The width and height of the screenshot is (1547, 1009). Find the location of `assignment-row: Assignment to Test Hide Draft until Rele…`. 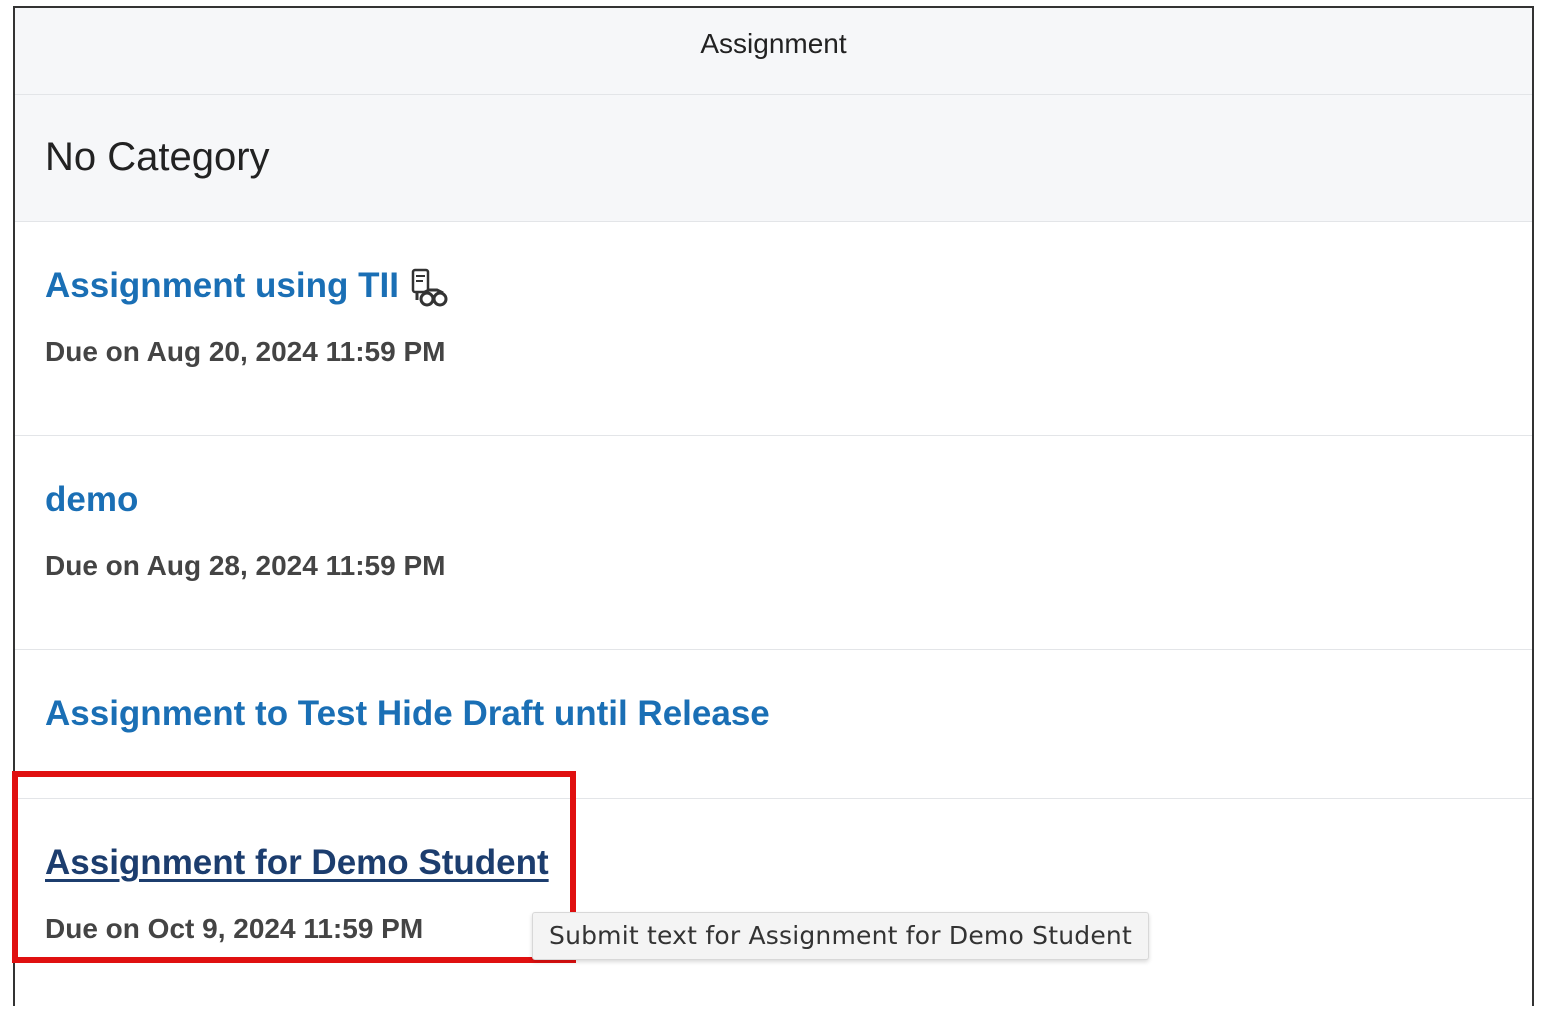

assignment-row: Assignment to Test Hide Draft until Rele… is located at coordinates (773, 724).